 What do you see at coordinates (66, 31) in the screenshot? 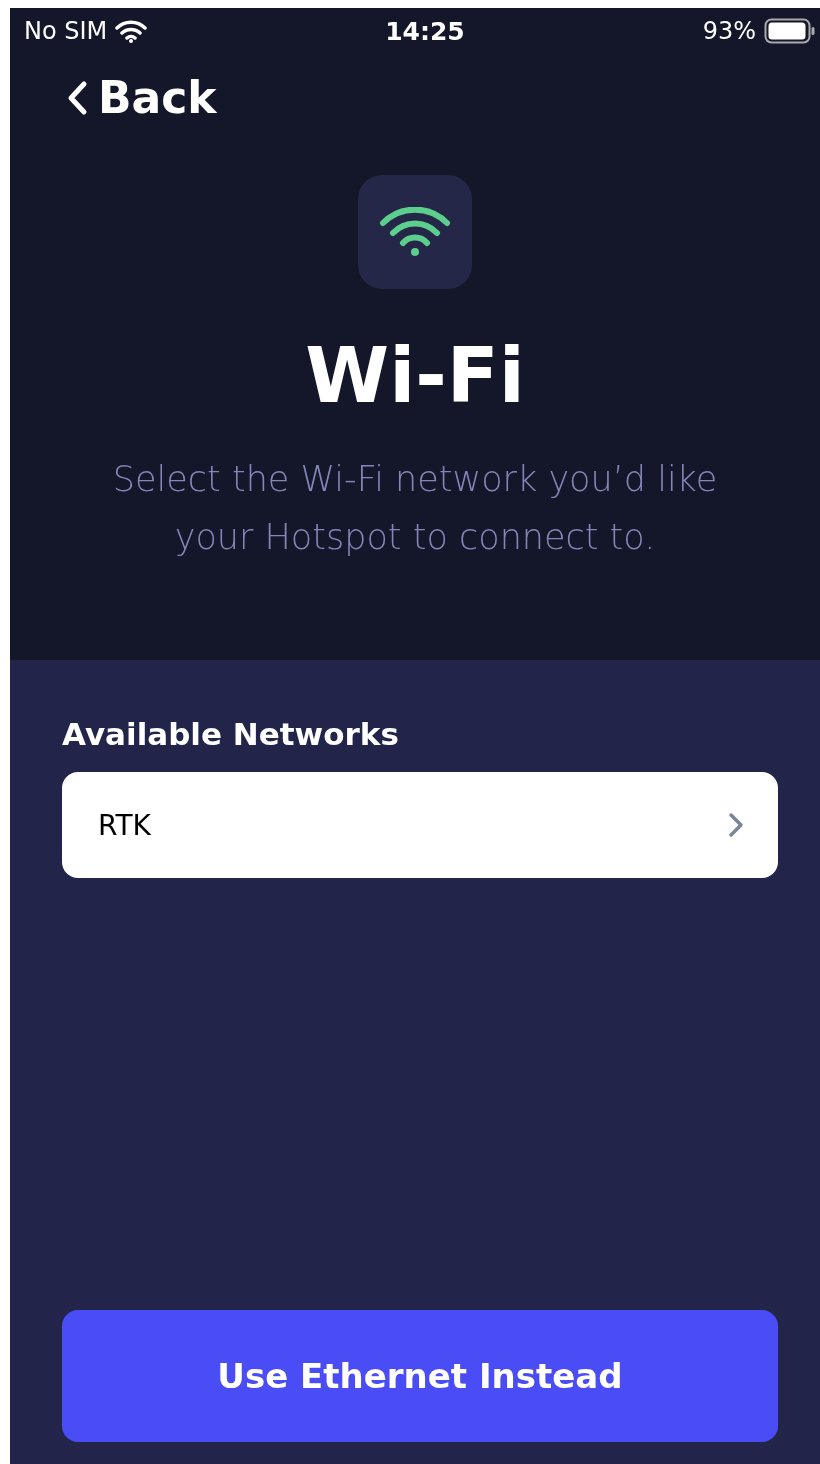
I see `carrier-label: No SIM` at bounding box center [66, 31].